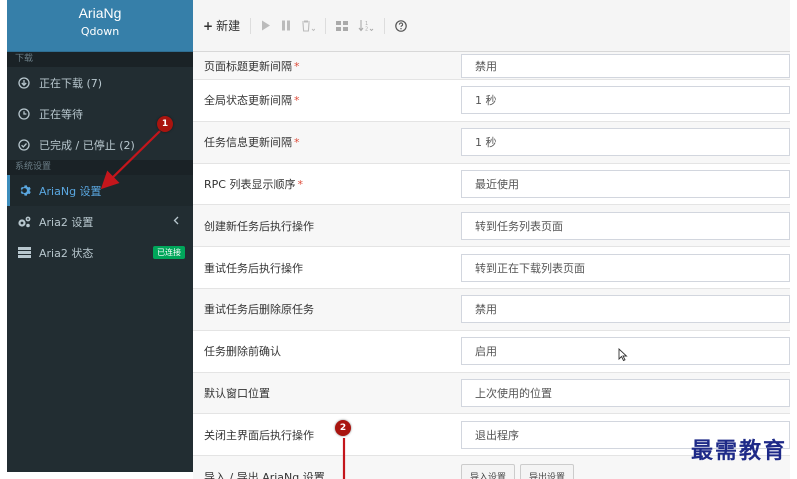  What do you see at coordinates (61, 114) in the screenshot?
I see `sidebar-item-label: 正在等待` at bounding box center [61, 114].